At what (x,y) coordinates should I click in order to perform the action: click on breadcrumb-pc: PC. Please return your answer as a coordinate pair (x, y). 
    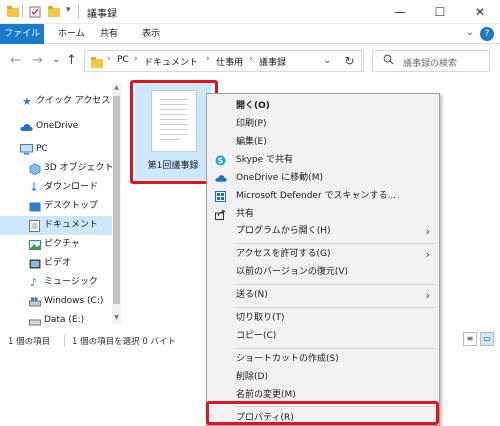
    Looking at the image, I should click on (123, 60).